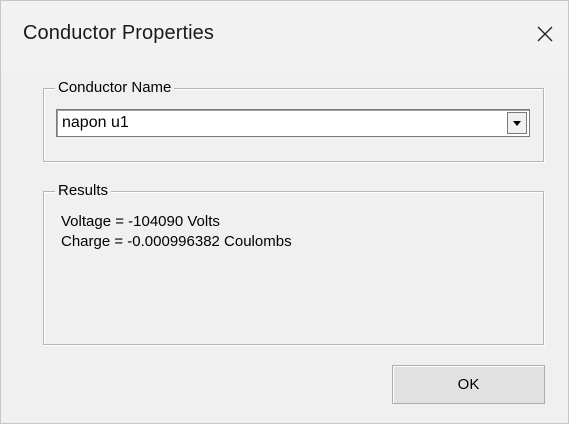 Image resolution: width=569 pixels, height=424 pixels. I want to click on voltage-readout: Voltage = -104090 Volts, so click(140, 221).